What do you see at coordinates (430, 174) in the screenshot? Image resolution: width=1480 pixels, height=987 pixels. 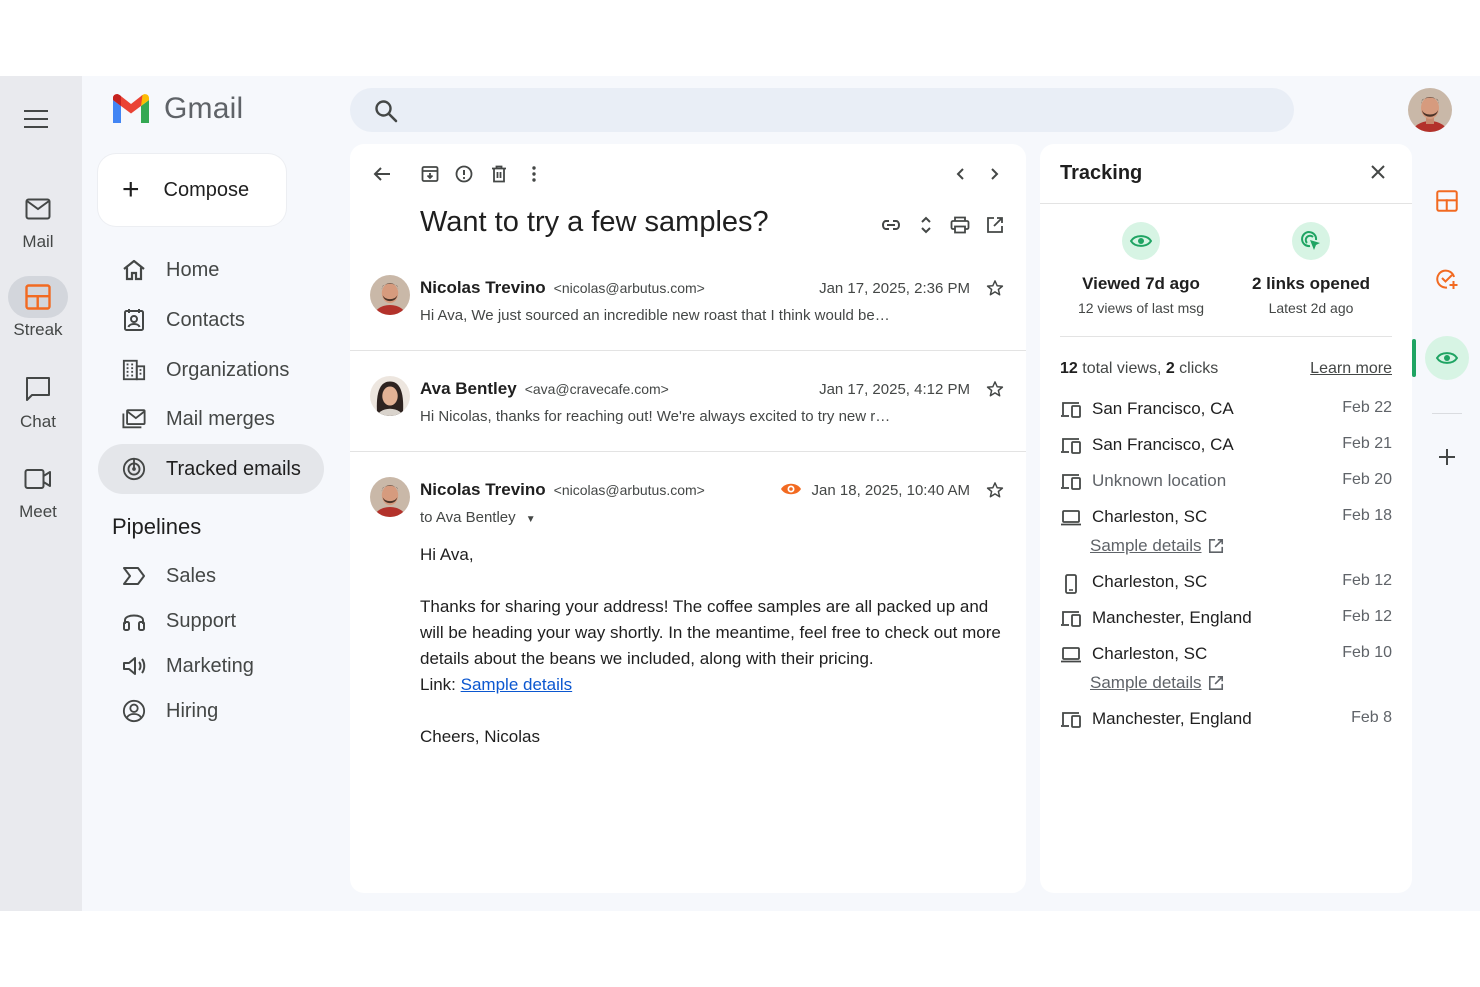 I see `archive-icon` at bounding box center [430, 174].